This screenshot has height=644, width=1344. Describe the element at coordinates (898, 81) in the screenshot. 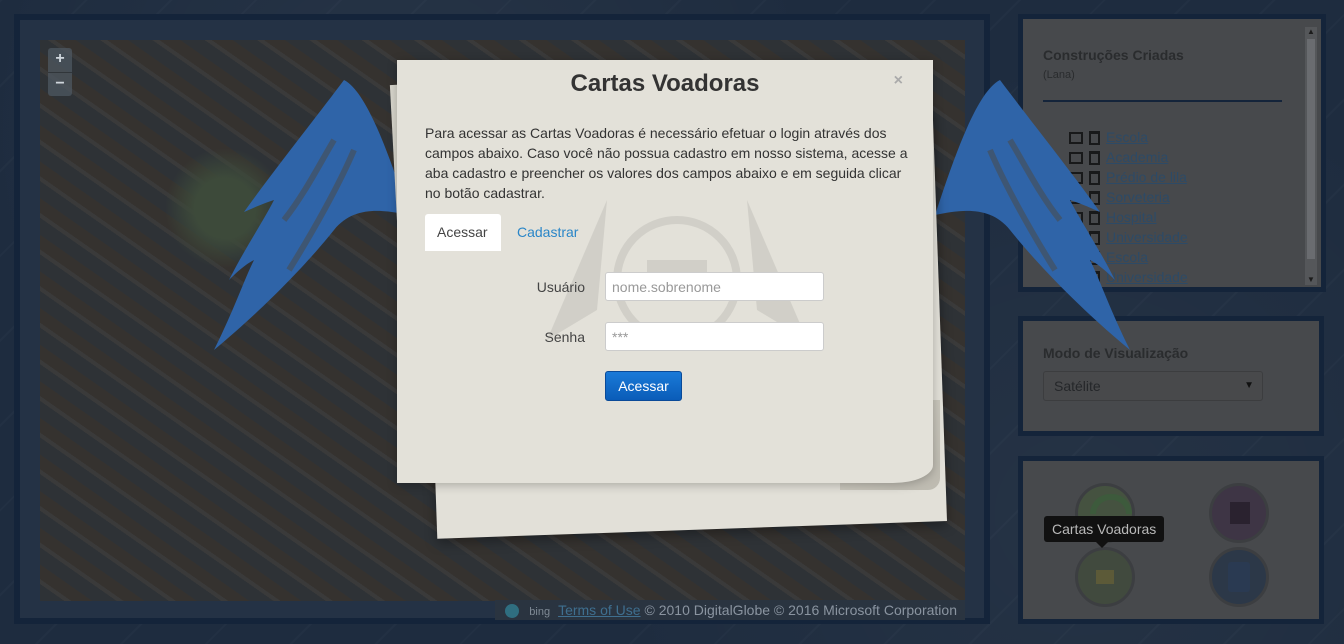

I see `close-icon: ×` at that location.